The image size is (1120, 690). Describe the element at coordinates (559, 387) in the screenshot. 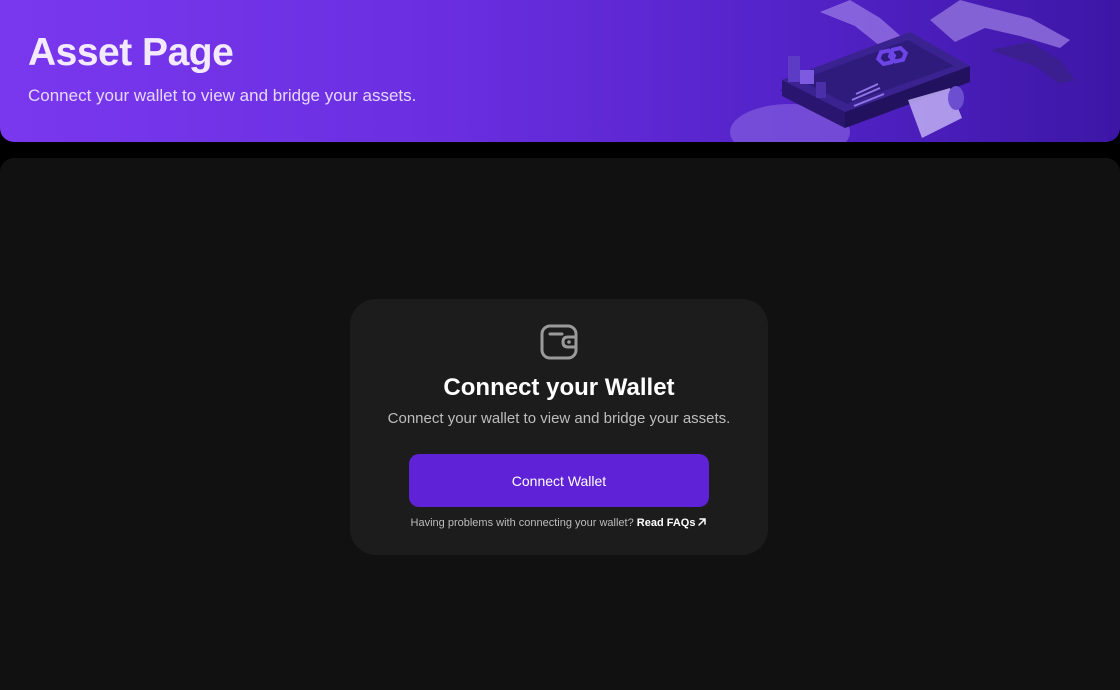

I see `connect-wallet-title: Connect your Wallet` at that location.